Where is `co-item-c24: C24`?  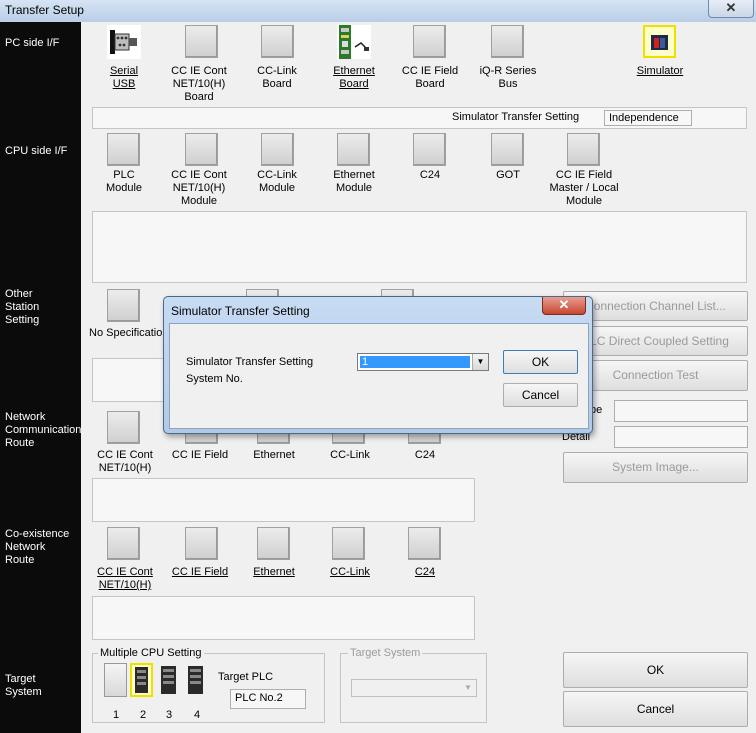
co-item-c24: C24 is located at coordinates (425, 572).